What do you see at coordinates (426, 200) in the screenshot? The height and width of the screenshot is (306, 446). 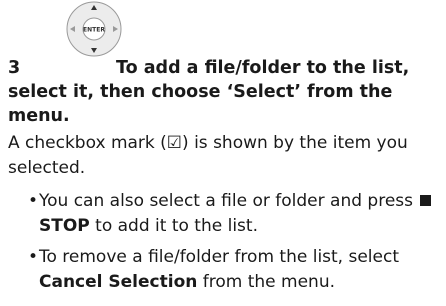 I see `stop-icon` at bounding box center [426, 200].